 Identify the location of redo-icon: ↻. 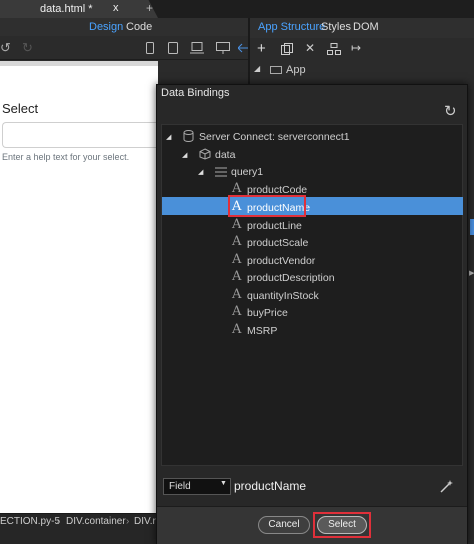
(27, 48).